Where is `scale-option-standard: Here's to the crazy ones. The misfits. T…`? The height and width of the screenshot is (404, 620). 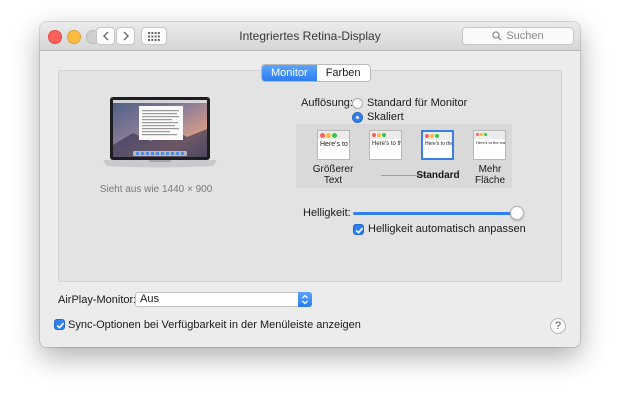 scale-option-standard: Here's to the crazy ones. The misfits. T… is located at coordinates (437, 145).